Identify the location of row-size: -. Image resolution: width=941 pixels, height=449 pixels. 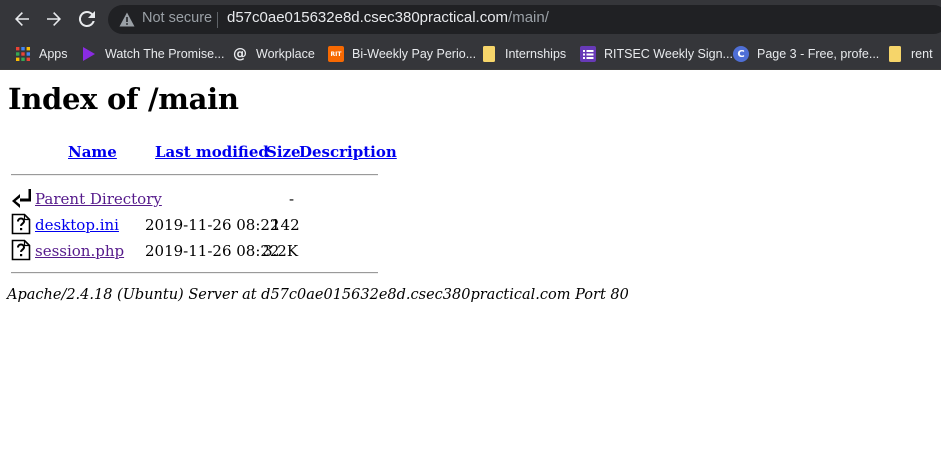
(292, 199).